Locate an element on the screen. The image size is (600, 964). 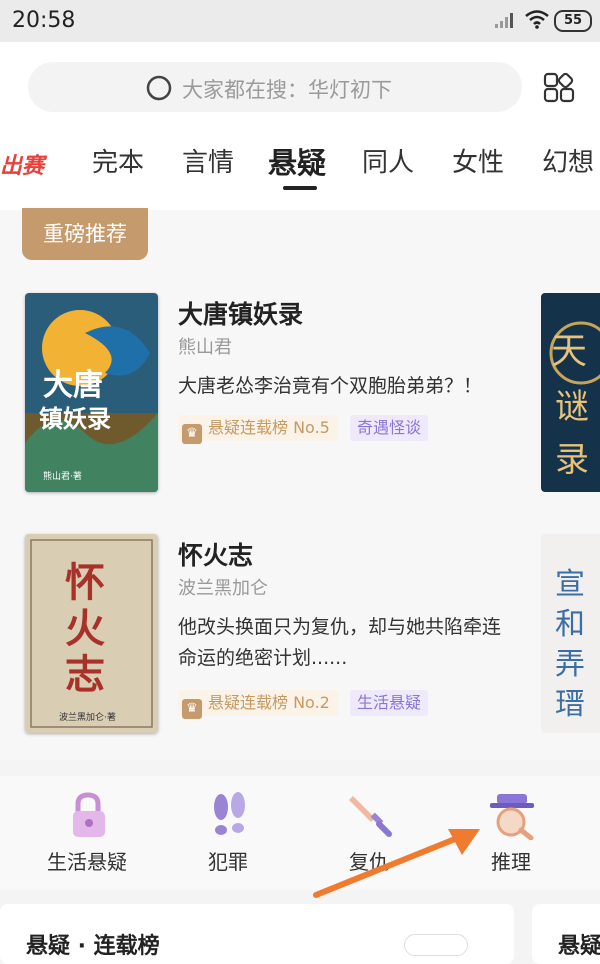
next-book-cover-peek: 宣 和 弄 瑨 is located at coordinates (570, 633).